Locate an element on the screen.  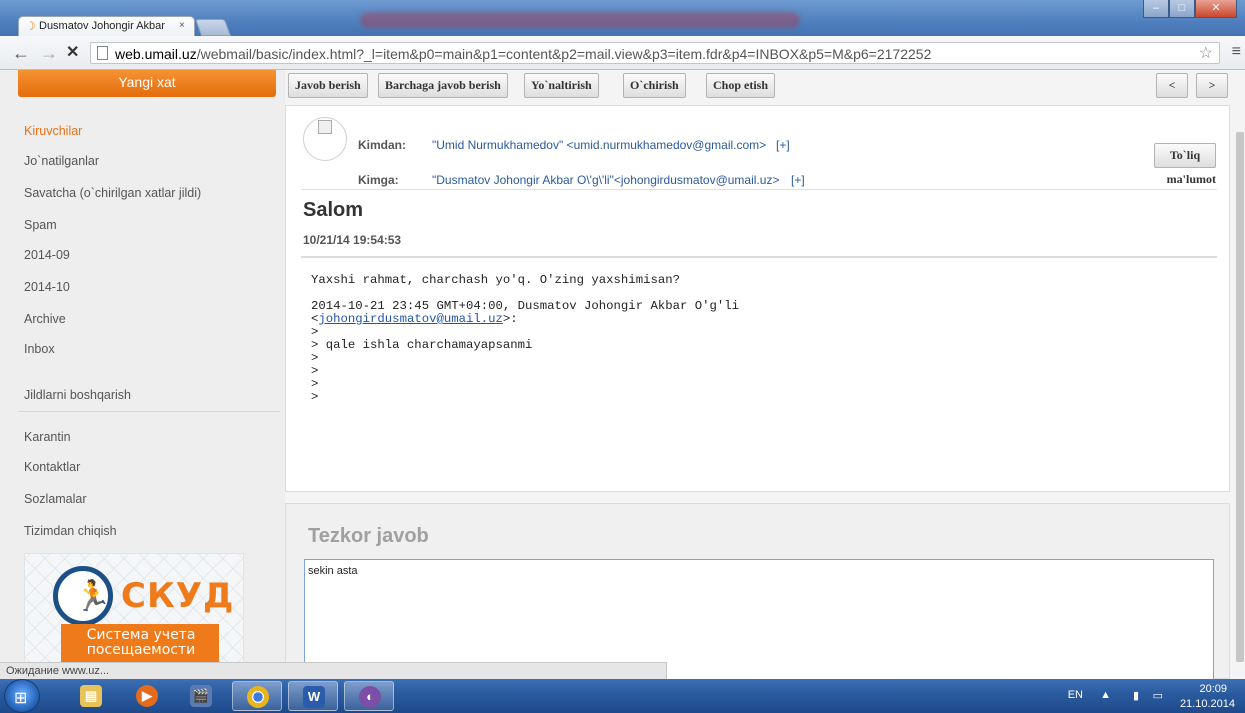
quick-reply-textarea: sekin asta is located at coordinates (759, 619).